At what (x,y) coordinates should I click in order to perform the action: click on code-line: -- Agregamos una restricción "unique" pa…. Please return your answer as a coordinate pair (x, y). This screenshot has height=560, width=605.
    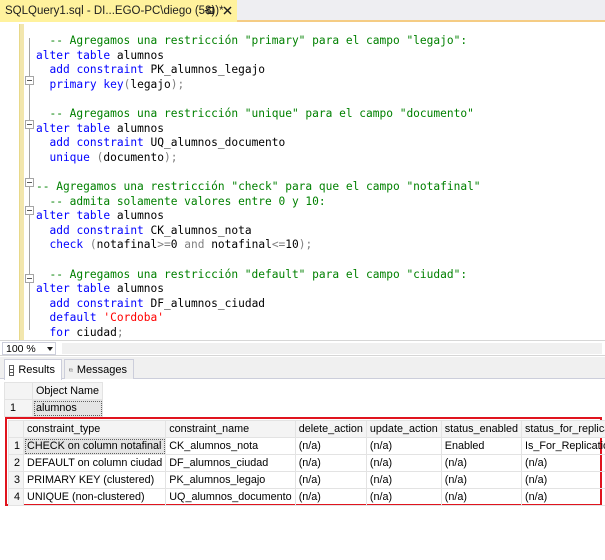
    Looking at the image, I should click on (258, 114).